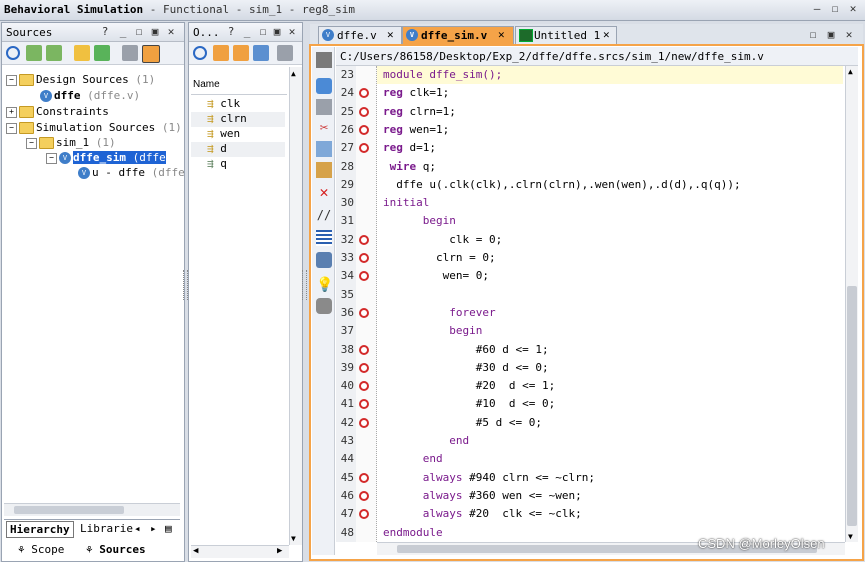  I want to click on comment-icon: //, so click(324, 216).